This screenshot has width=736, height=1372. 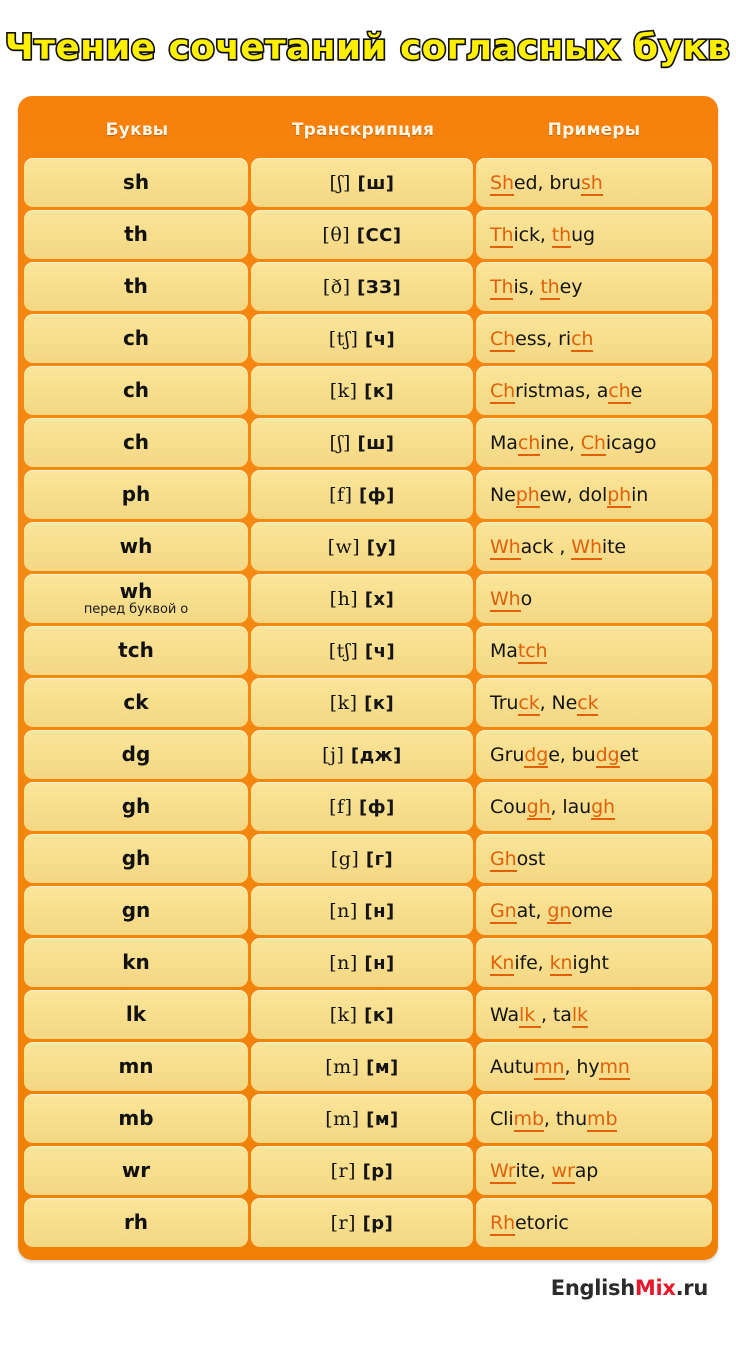 What do you see at coordinates (532, 910) in the screenshot?
I see `example-text: at,` at bounding box center [532, 910].